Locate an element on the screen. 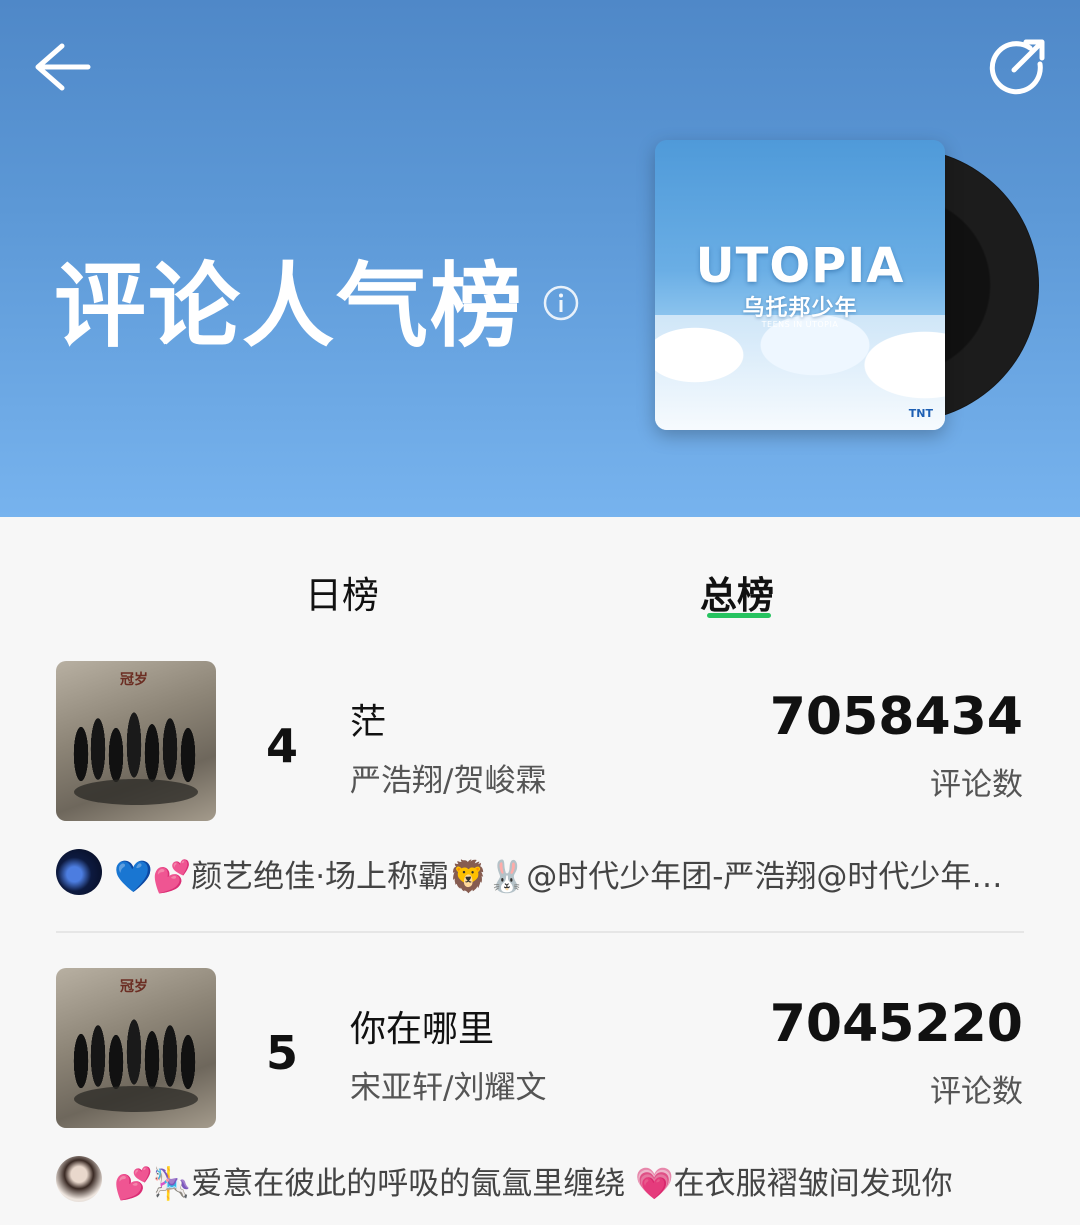 This screenshot has height=1225, width=1080. page-title: 评论人气榜 is located at coordinates (289, 306).